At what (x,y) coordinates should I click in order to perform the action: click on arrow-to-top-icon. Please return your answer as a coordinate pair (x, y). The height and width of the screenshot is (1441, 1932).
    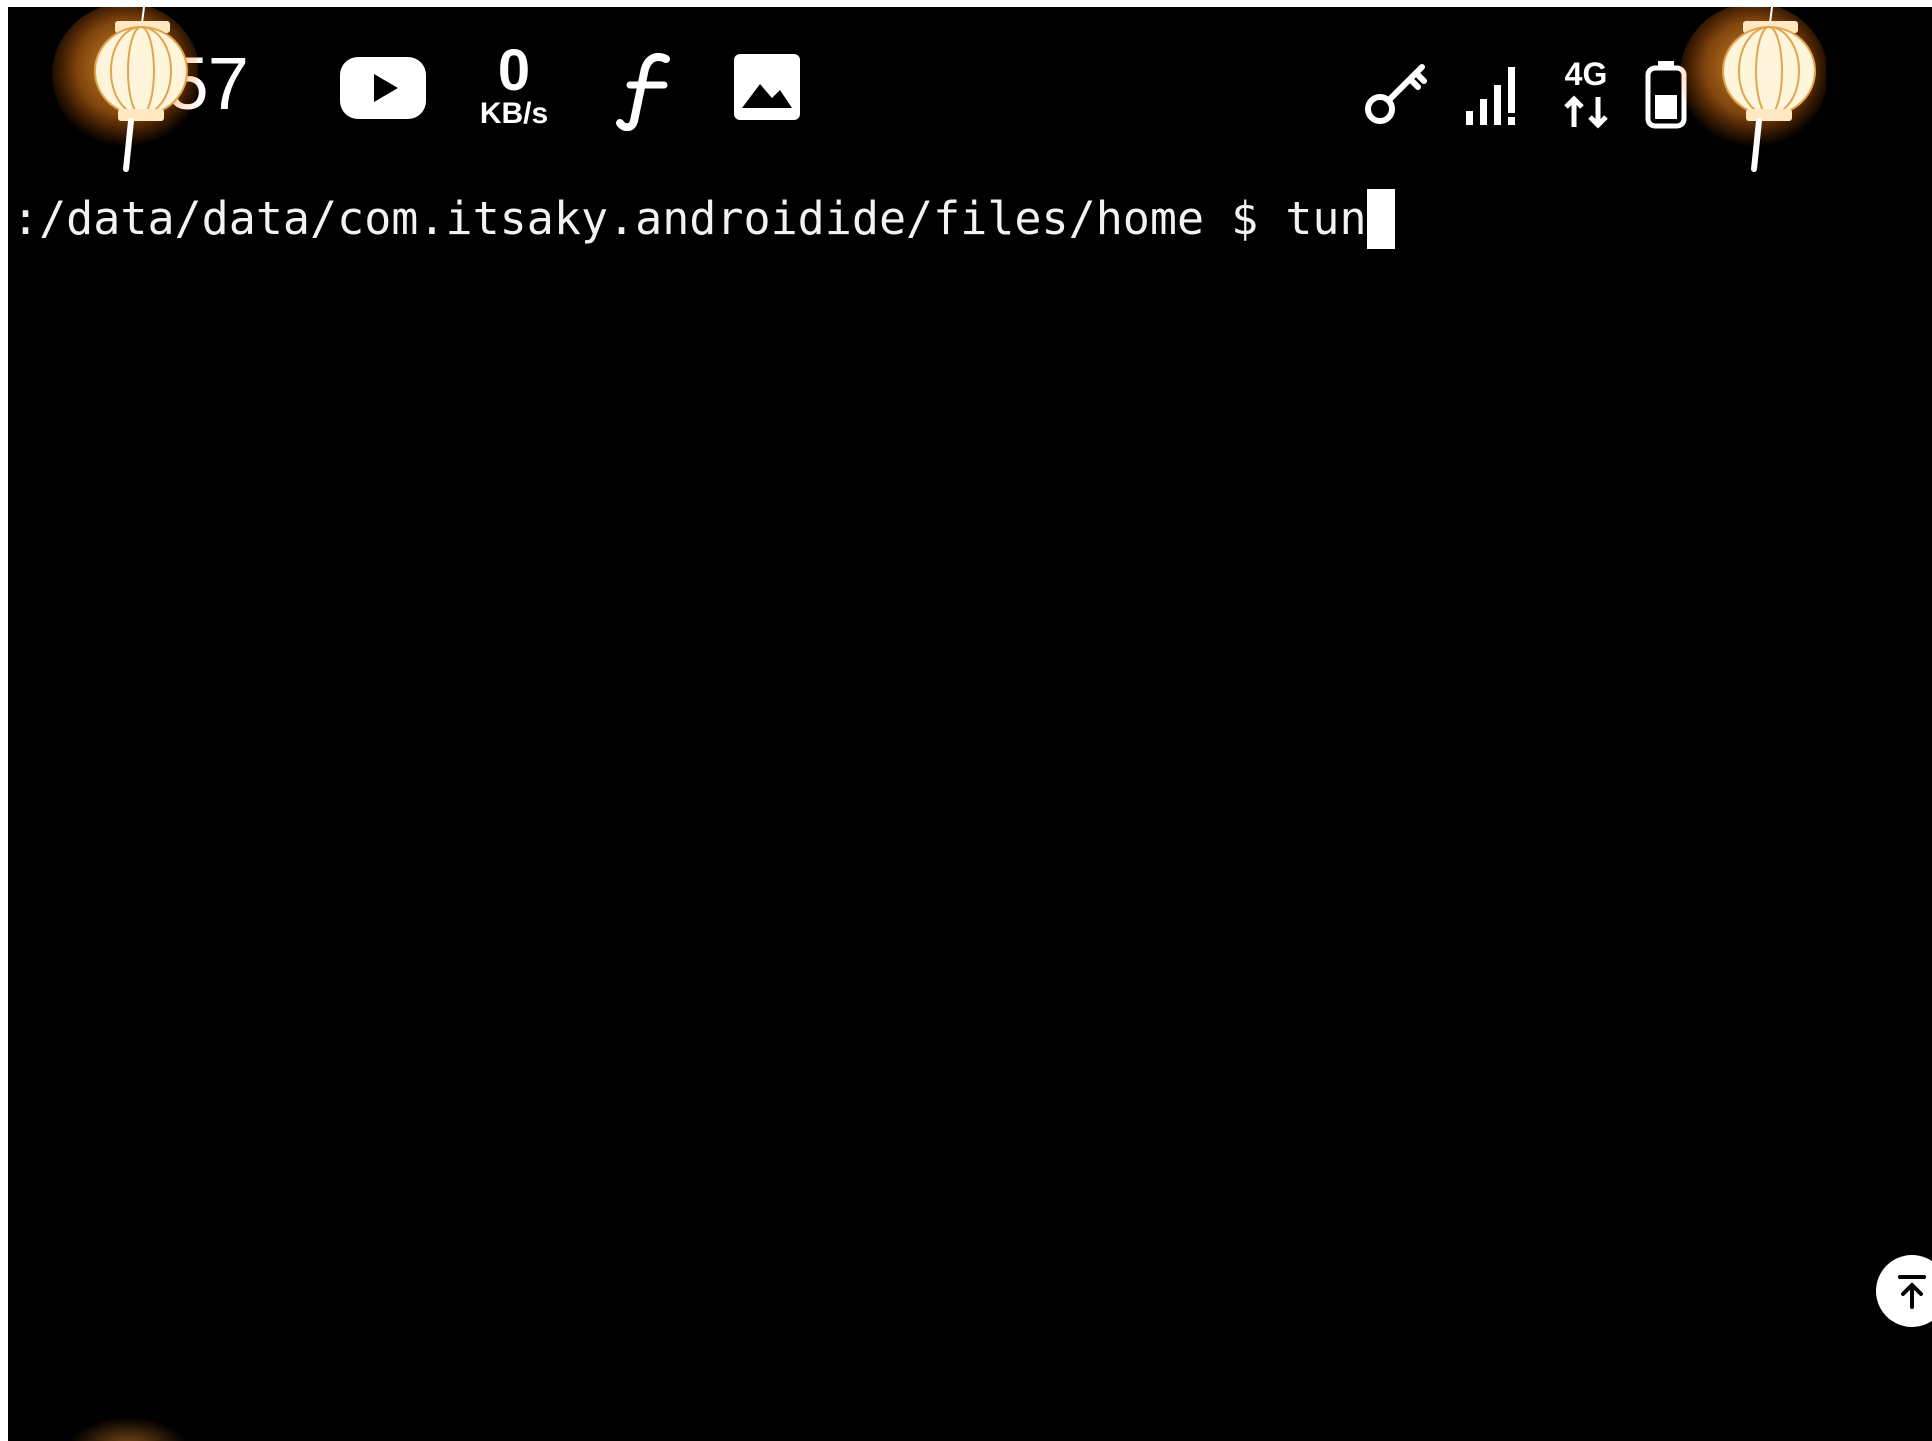
    Looking at the image, I should click on (1912, 1292).